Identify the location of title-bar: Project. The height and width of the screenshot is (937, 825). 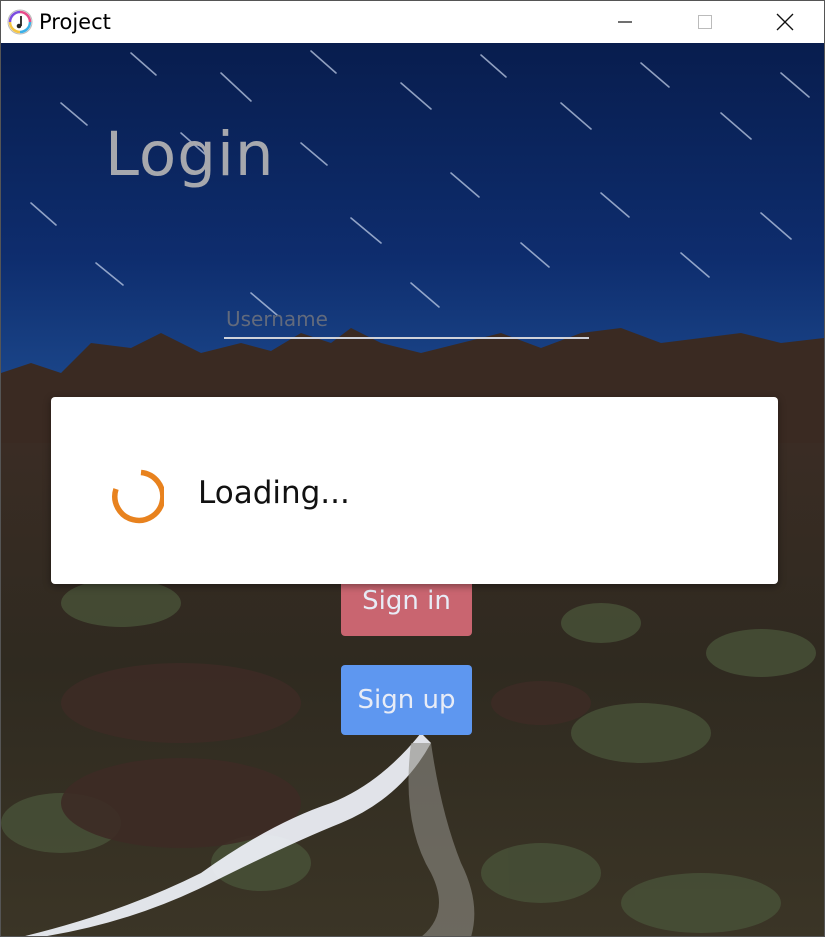
(412, 22).